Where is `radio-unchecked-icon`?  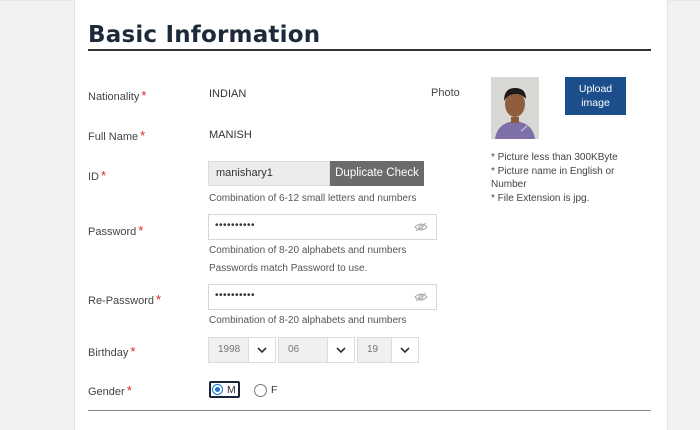 radio-unchecked-icon is located at coordinates (260, 390).